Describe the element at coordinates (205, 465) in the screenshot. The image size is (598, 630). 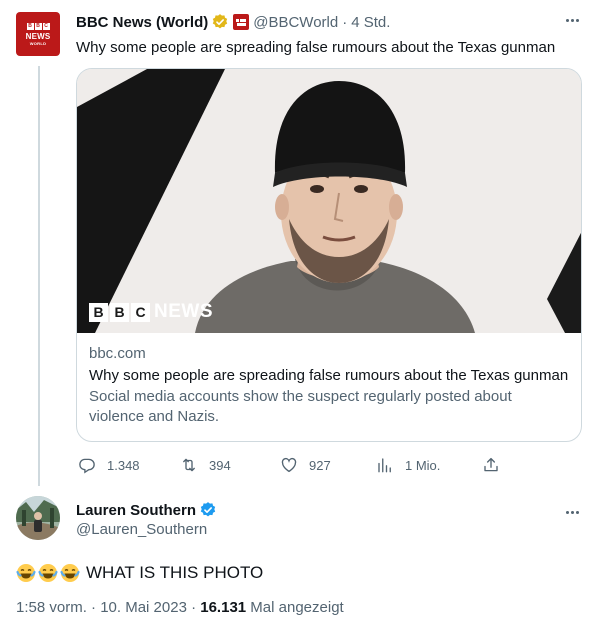
I see `repost-button: 394` at that location.